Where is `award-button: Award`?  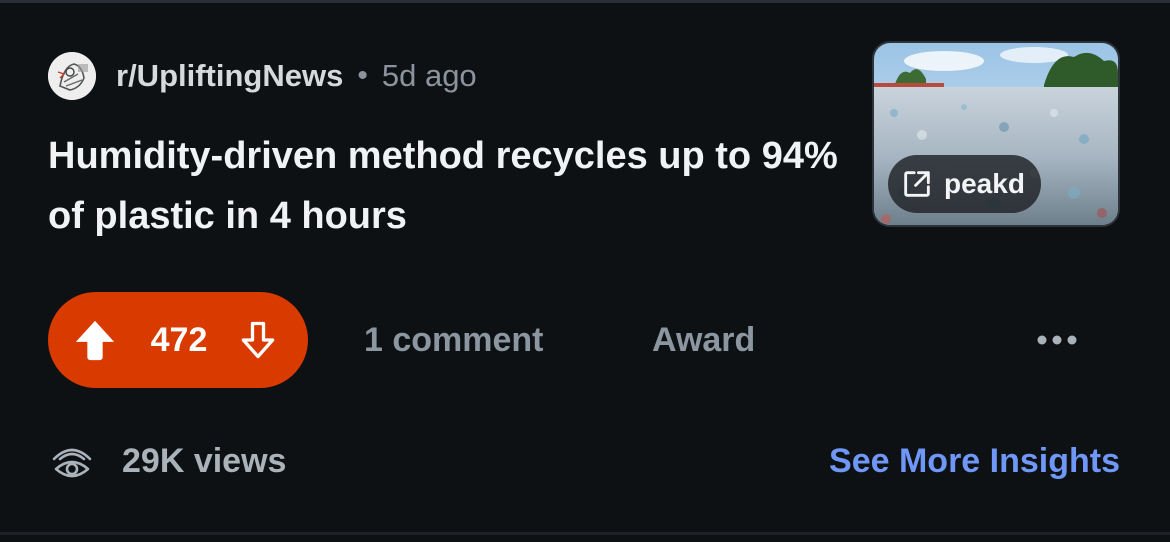 award-button: Award is located at coordinates (703, 340).